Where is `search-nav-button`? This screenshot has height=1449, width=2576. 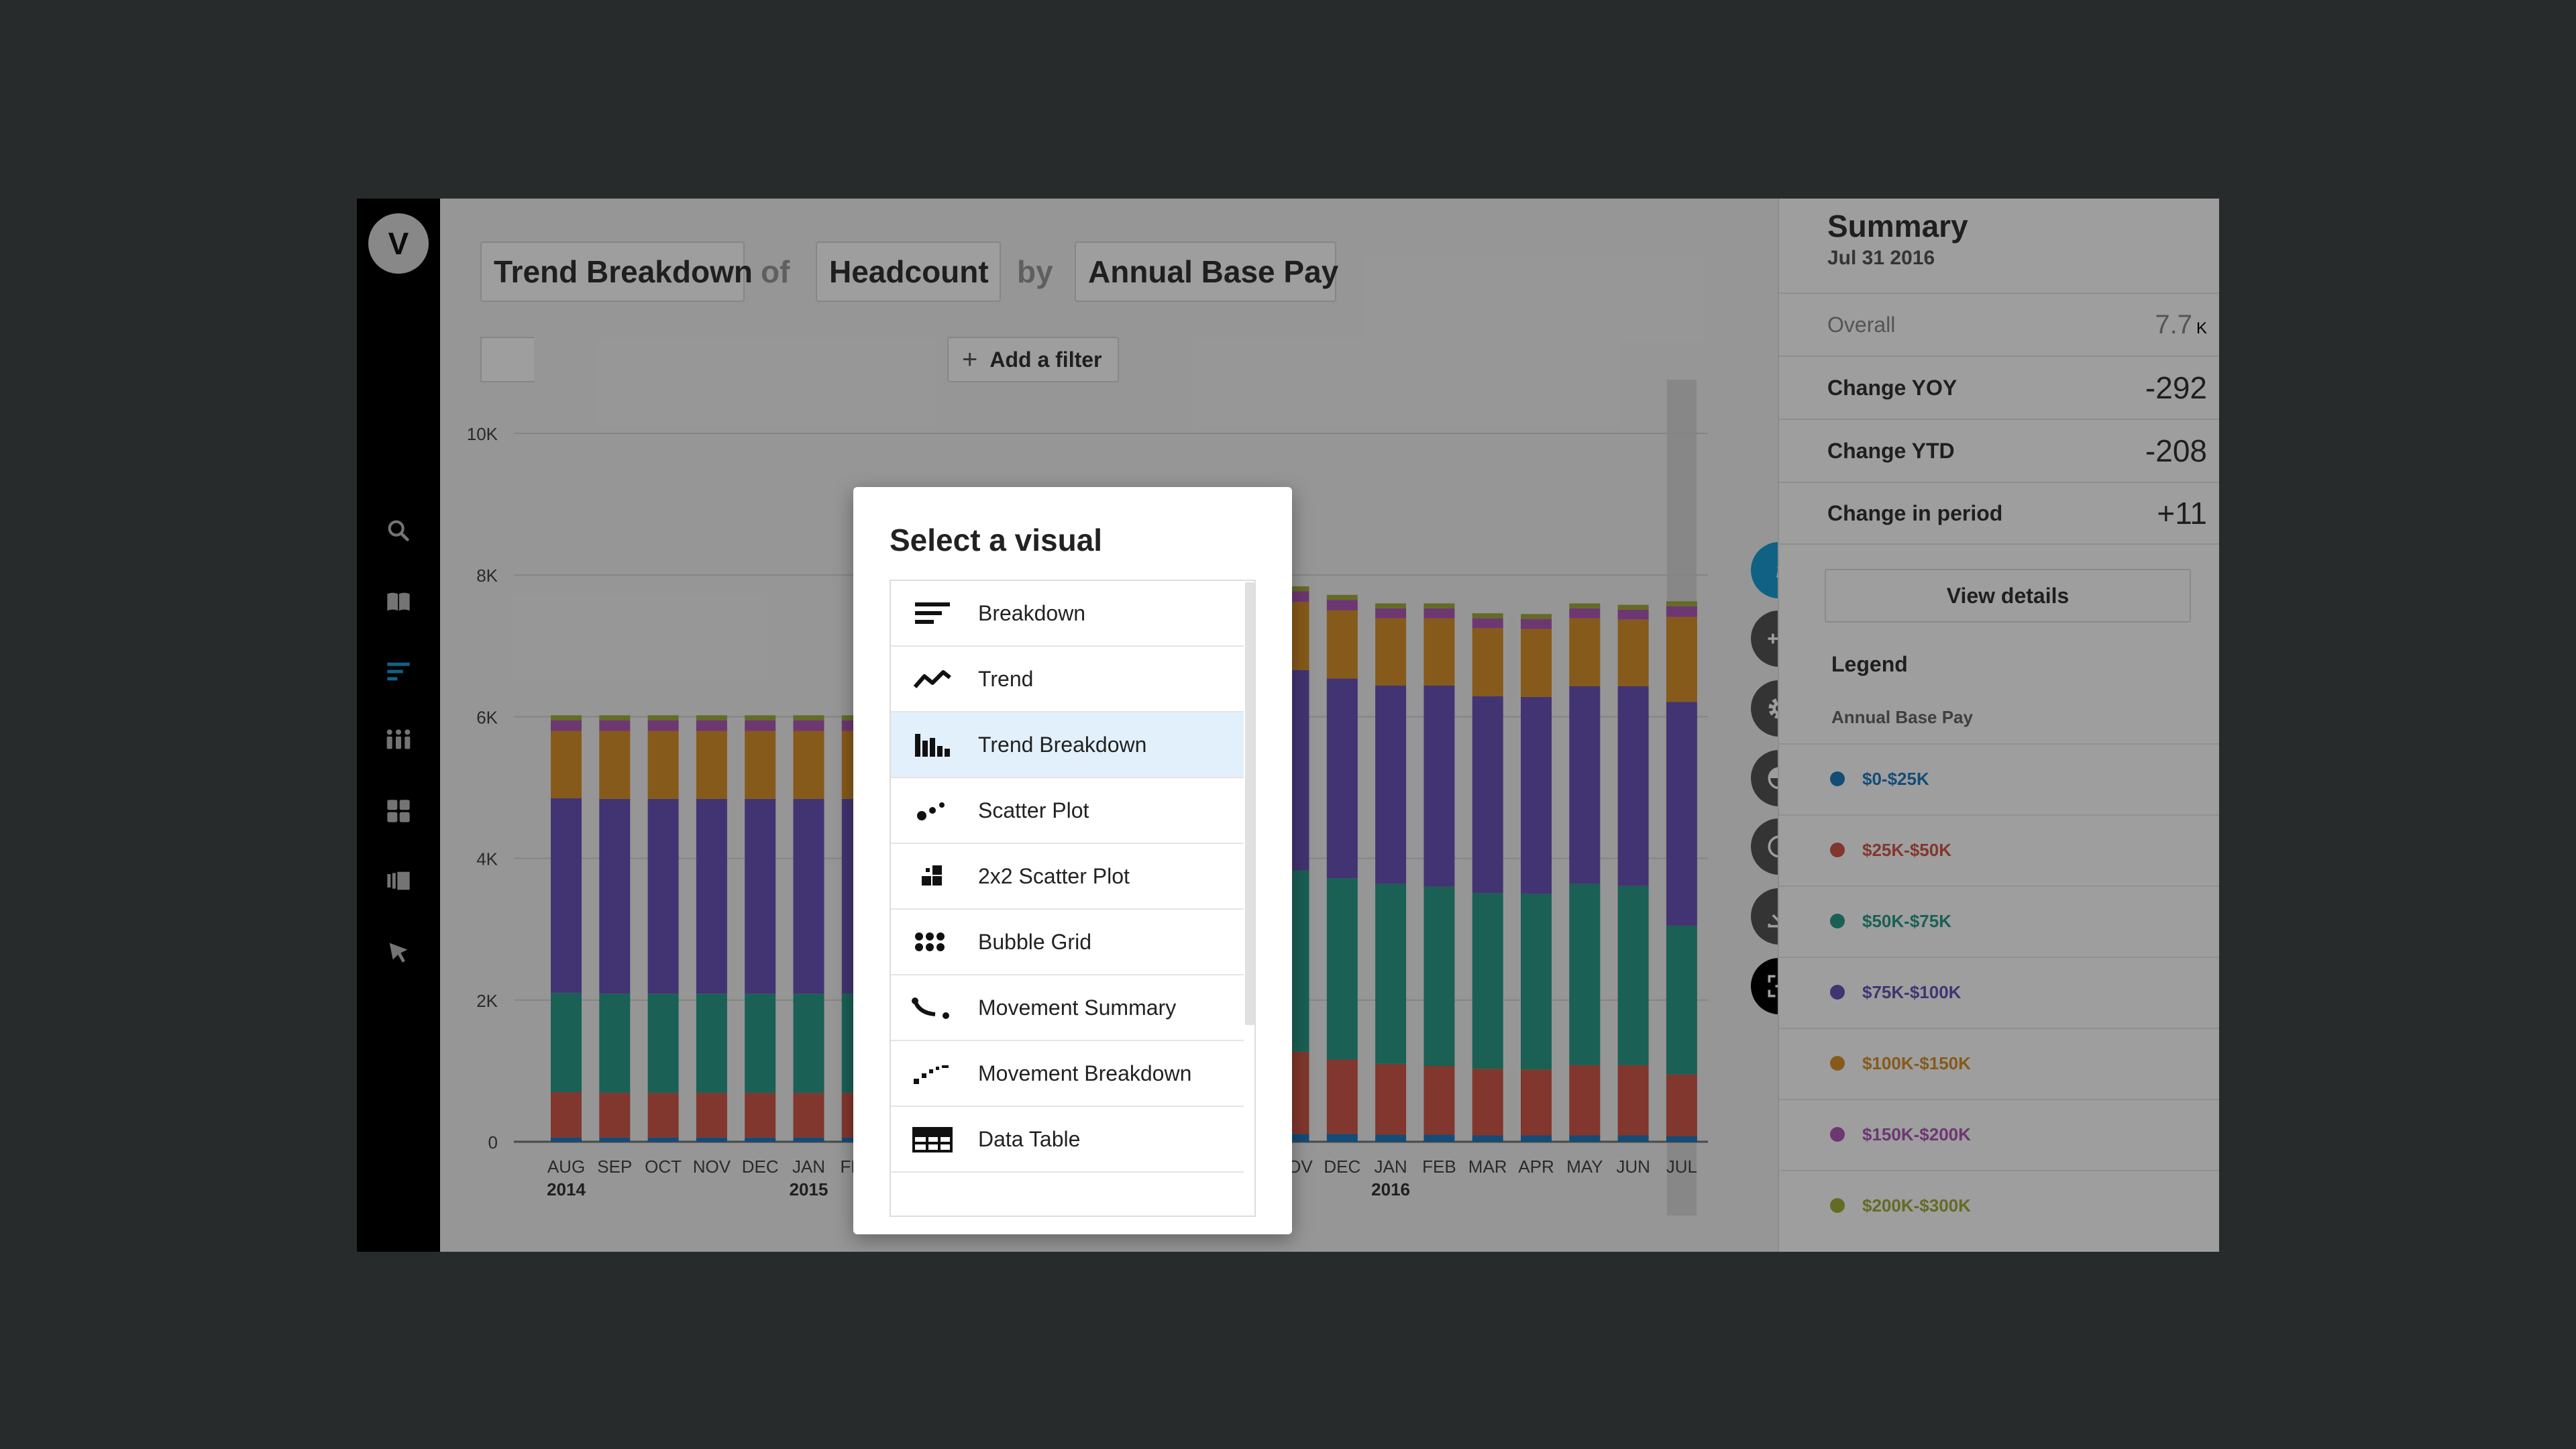
search-nav-button is located at coordinates (398, 530).